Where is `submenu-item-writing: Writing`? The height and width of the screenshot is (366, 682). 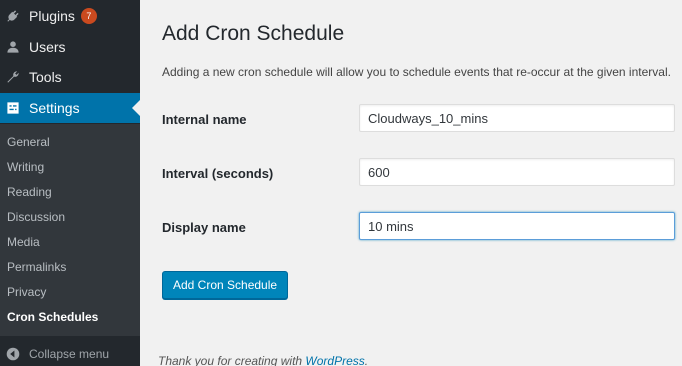
submenu-item-writing: Writing is located at coordinates (25, 167).